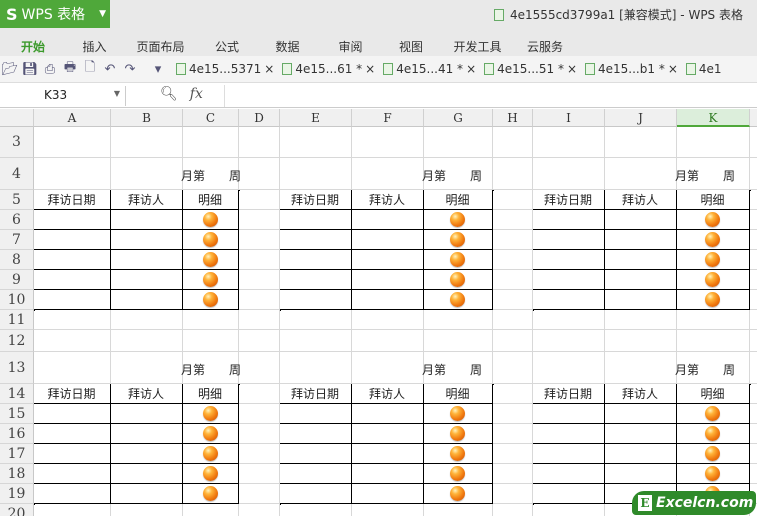 The image size is (757, 516). What do you see at coordinates (169, 94) in the screenshot?
I see `zoom-search-icon: 🔍︎` at bounding box center [169, 94].